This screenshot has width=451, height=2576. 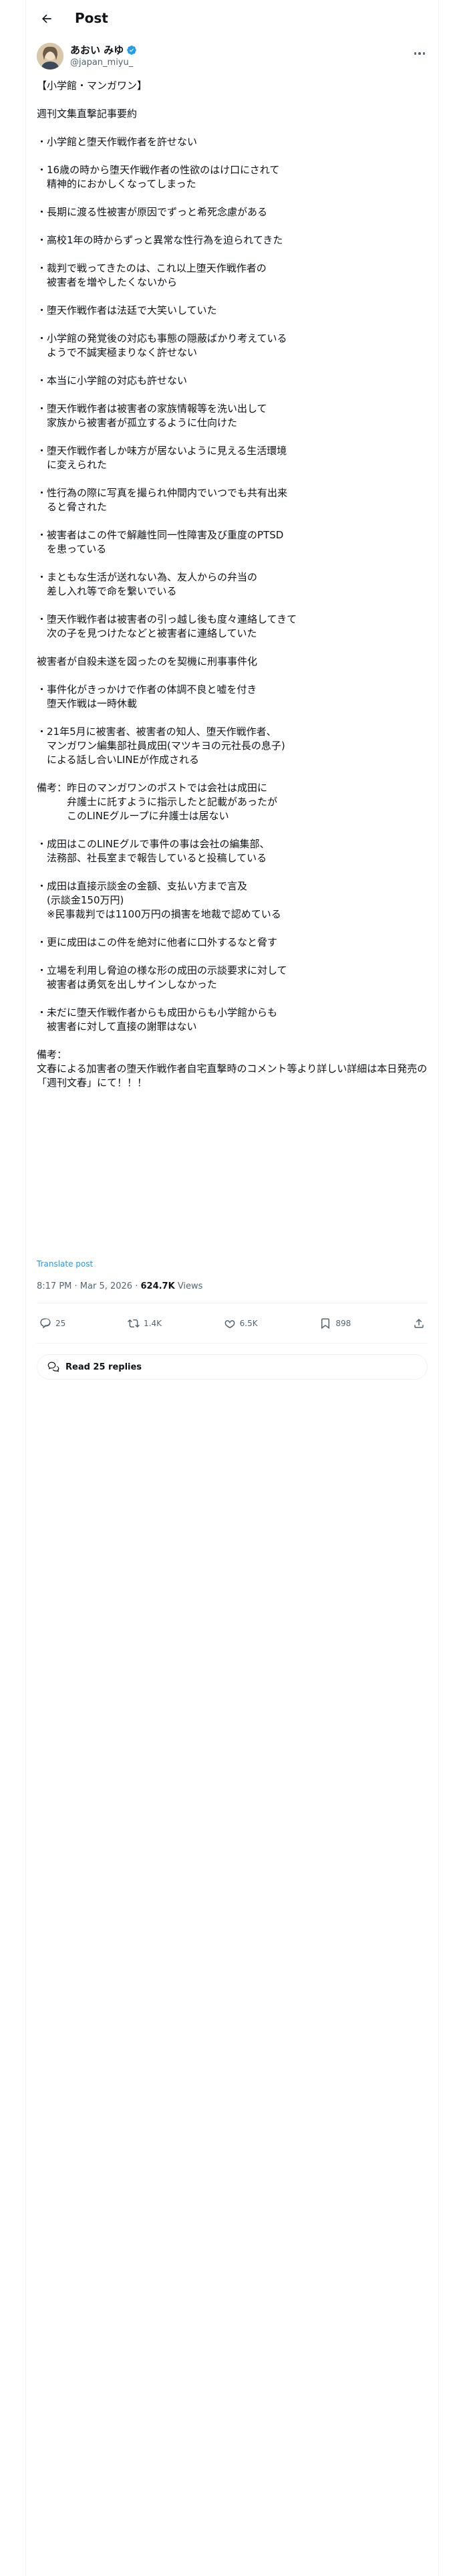 What do you see at coordinates (60, 1323) in the screenshot?
I see `reply-count: 25` at bounding box center [60, 1323].